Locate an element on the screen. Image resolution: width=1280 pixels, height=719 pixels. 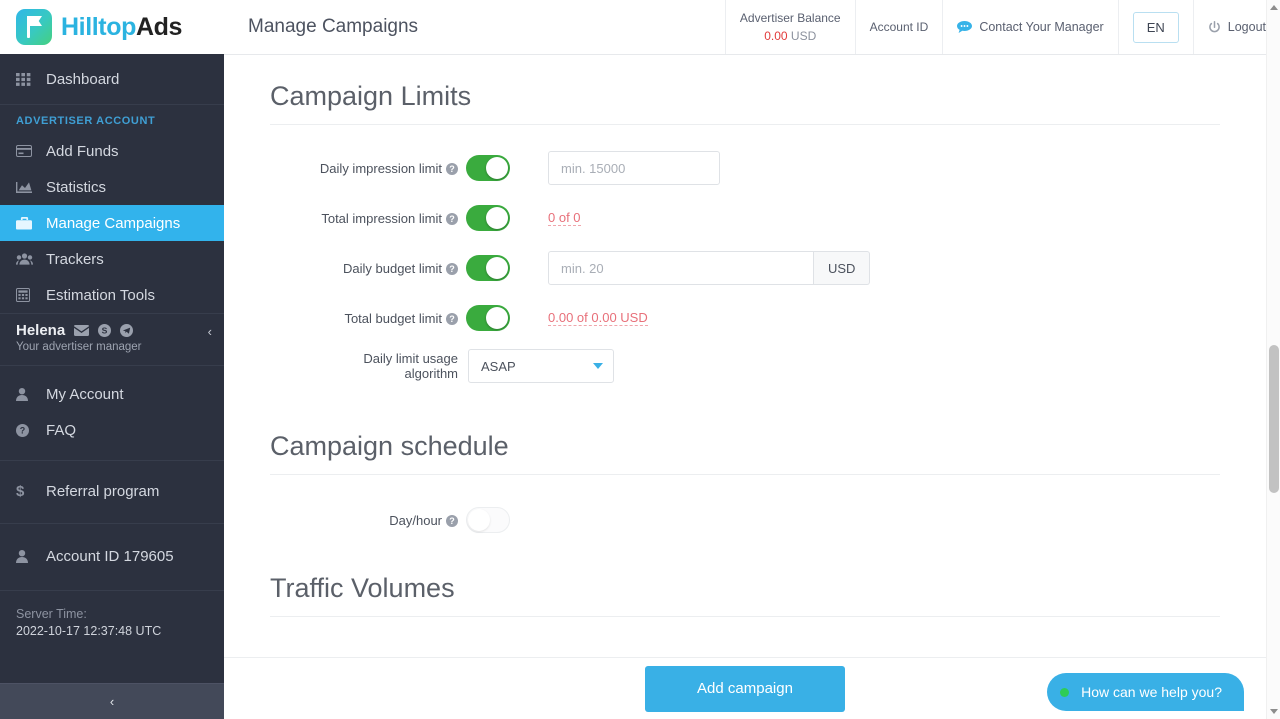
sidebar-collapse-button: ‹ is located at coordinates (112, 701).